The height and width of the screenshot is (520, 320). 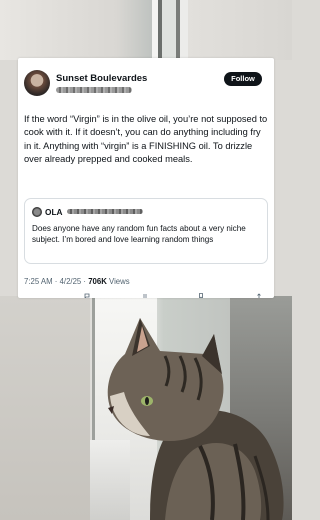 What do you see at coordinates (259, 295) in the screenshot?
I see `share-icon` at bounding box center [259, 295].